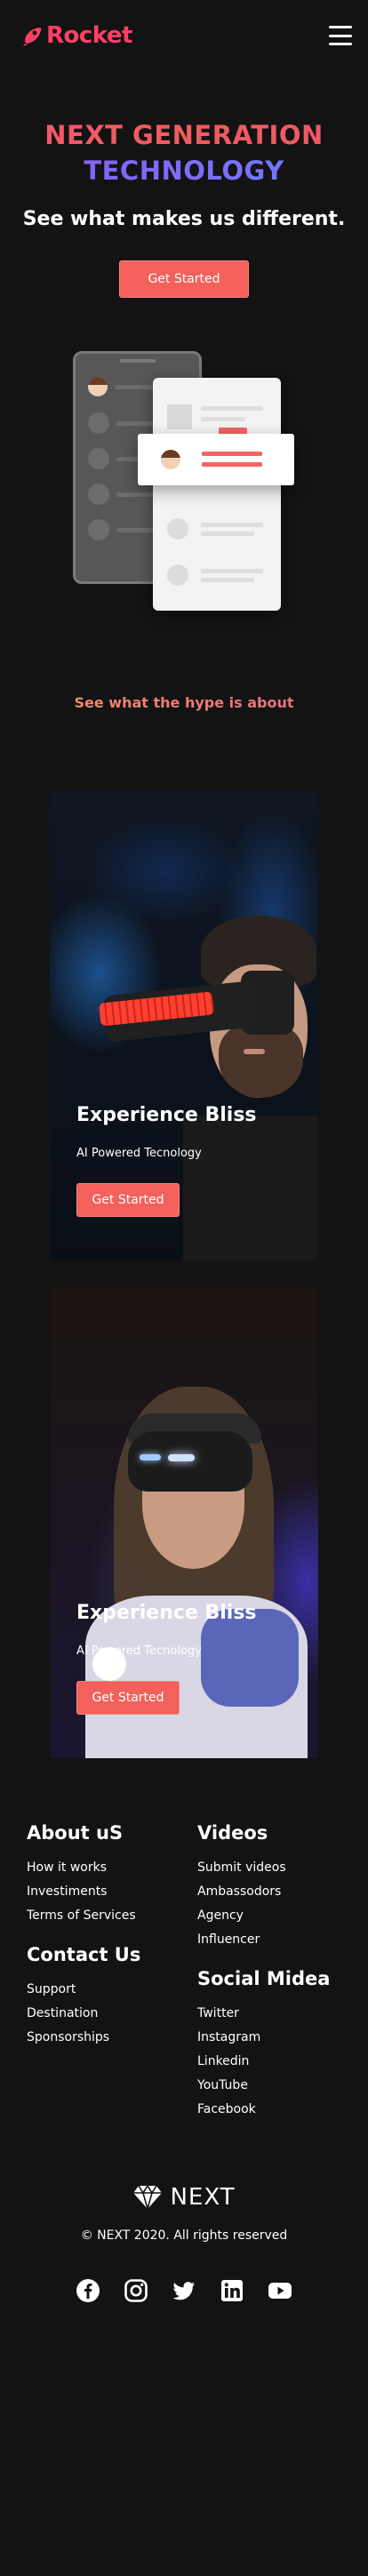 The image size is (368, 2576). I want to click on instagram-icon, so click(136, 2290).